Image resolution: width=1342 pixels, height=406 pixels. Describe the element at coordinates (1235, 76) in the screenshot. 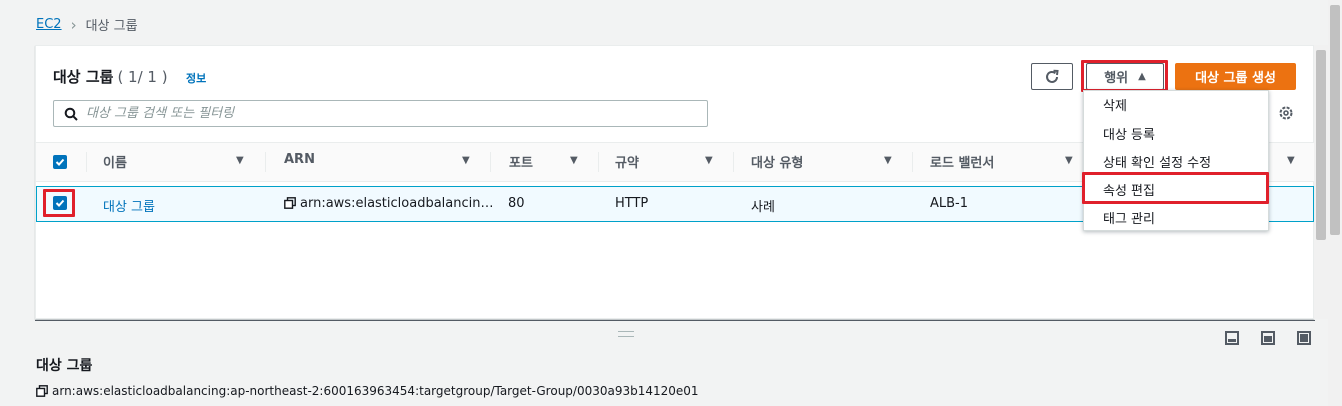

I see `create-target-group-button: 대상 그룹 생성` at that location.